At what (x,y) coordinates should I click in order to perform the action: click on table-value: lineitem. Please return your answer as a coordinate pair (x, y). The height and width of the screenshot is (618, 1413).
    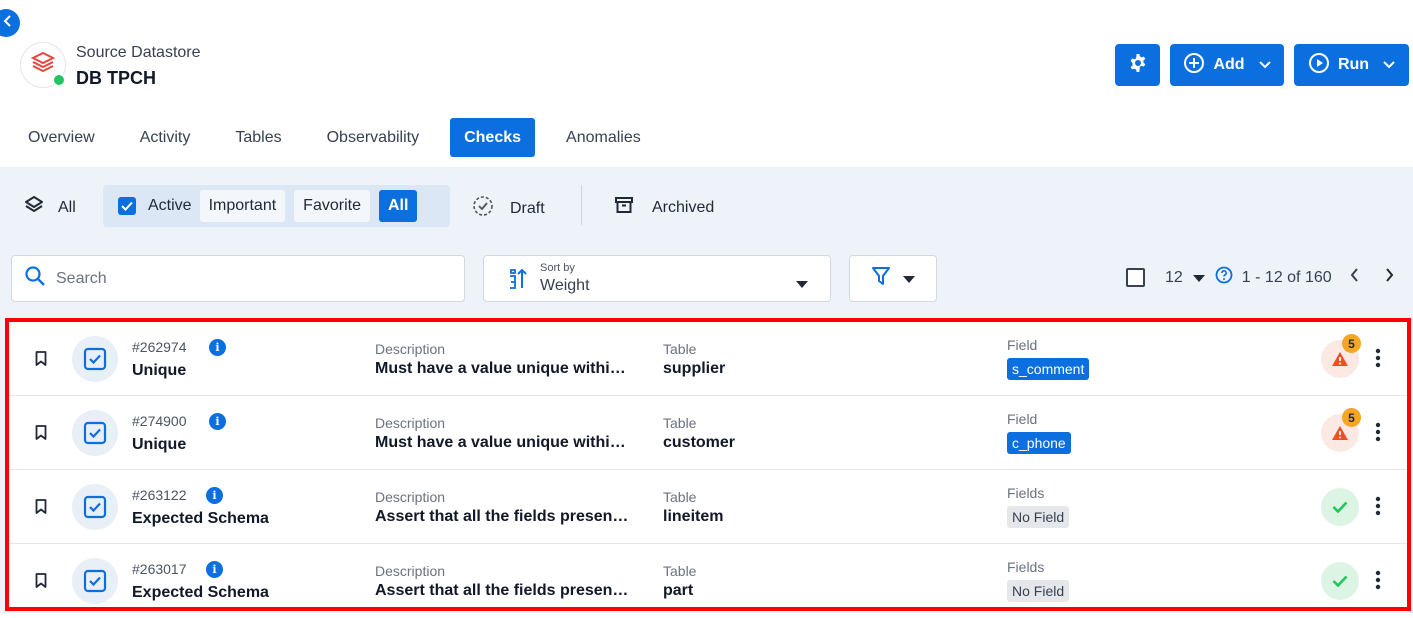
    Looking at the image, I should click on (693, 516).